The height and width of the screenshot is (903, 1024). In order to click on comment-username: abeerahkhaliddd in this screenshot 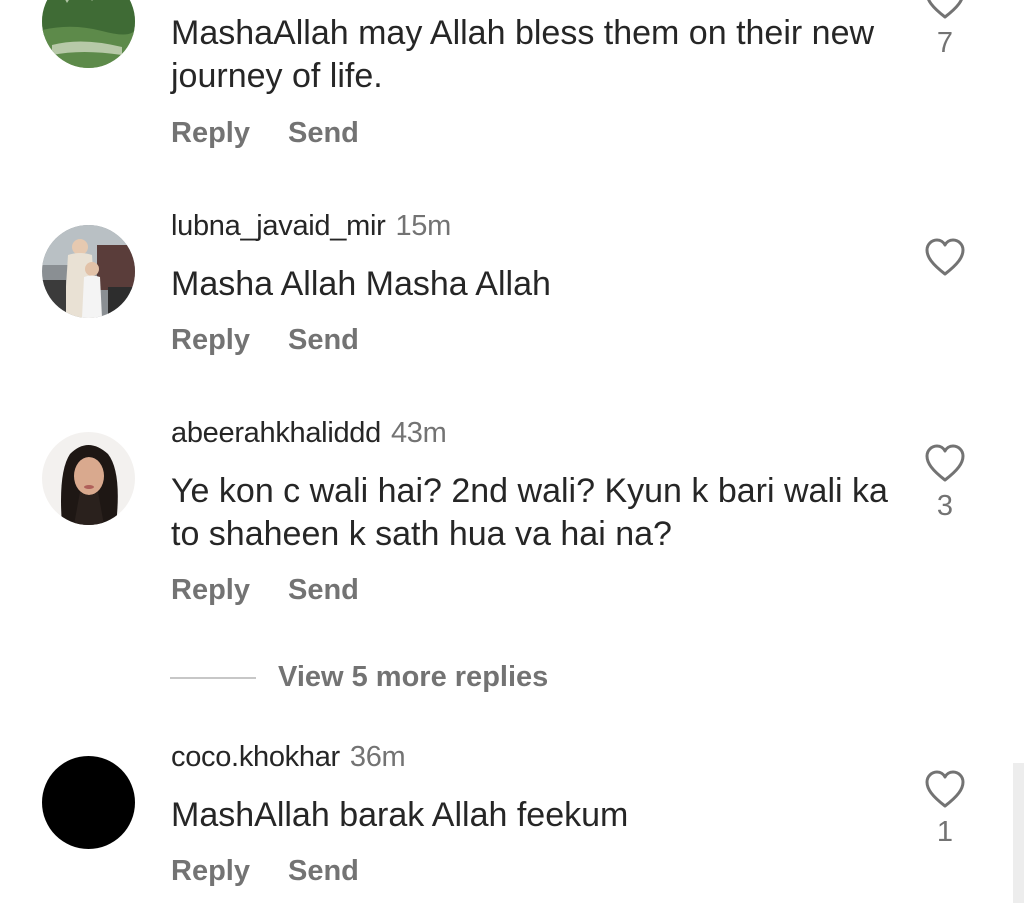, I will do `click(276, 433)`.